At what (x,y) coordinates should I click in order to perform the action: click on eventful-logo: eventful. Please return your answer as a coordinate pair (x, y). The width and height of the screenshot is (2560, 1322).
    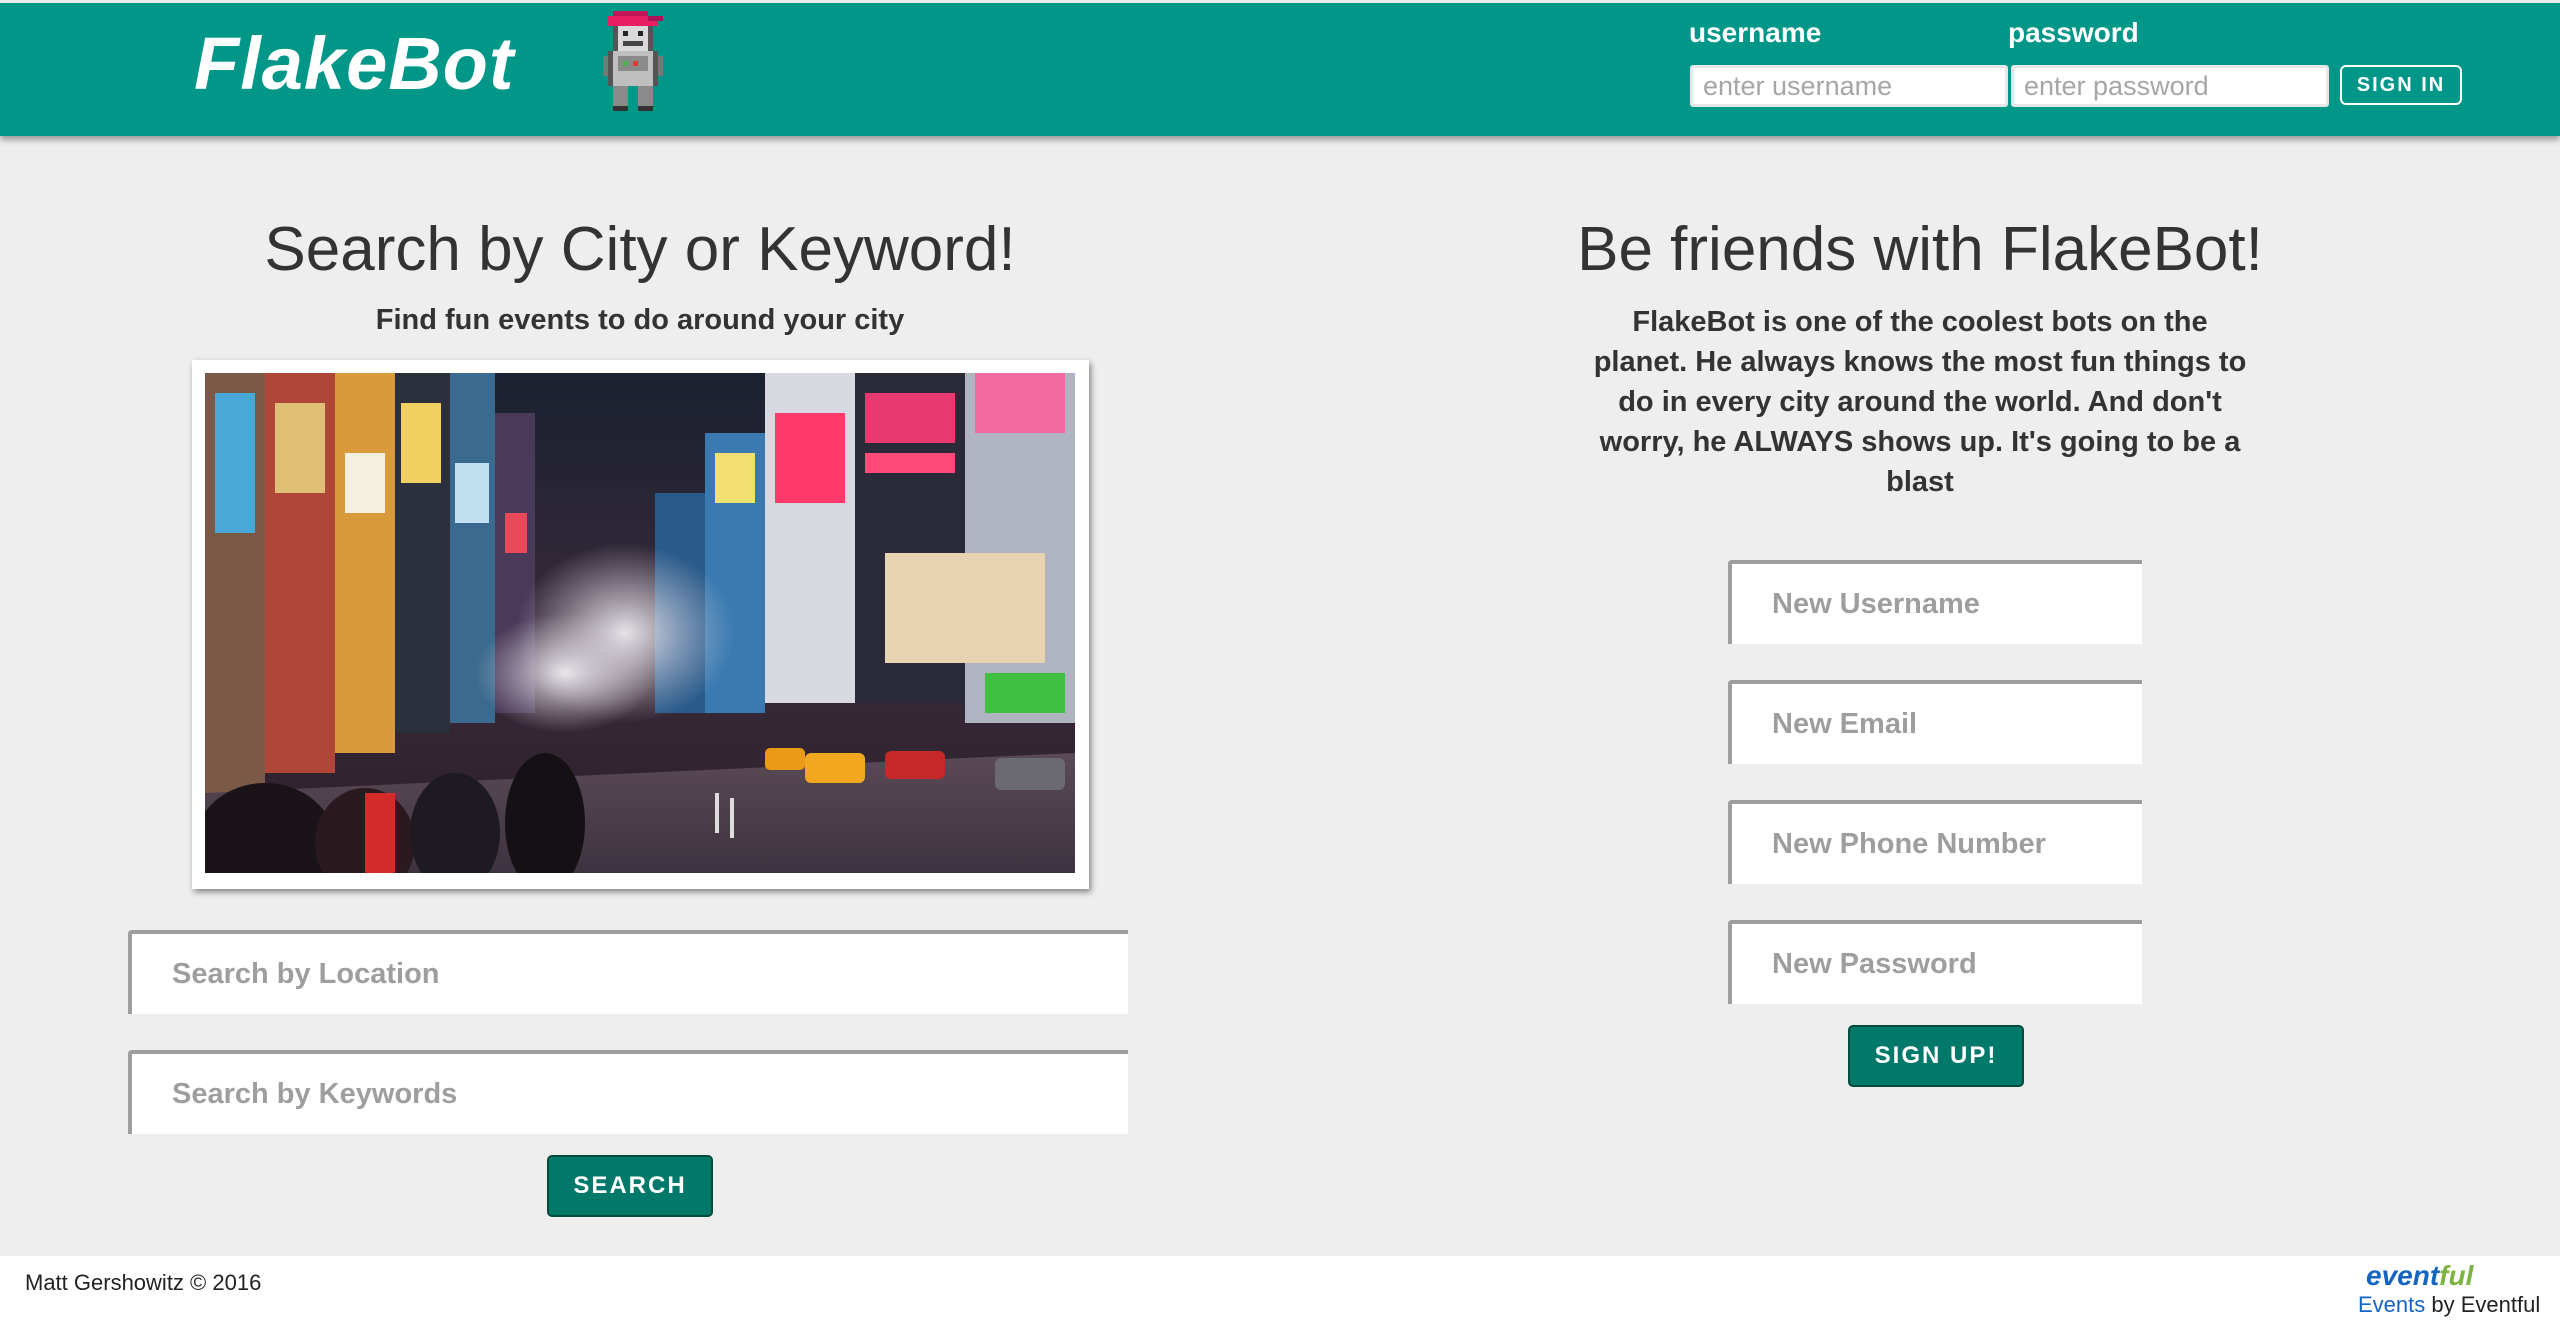
    Looking at the image, I should click on (2419, 1276).